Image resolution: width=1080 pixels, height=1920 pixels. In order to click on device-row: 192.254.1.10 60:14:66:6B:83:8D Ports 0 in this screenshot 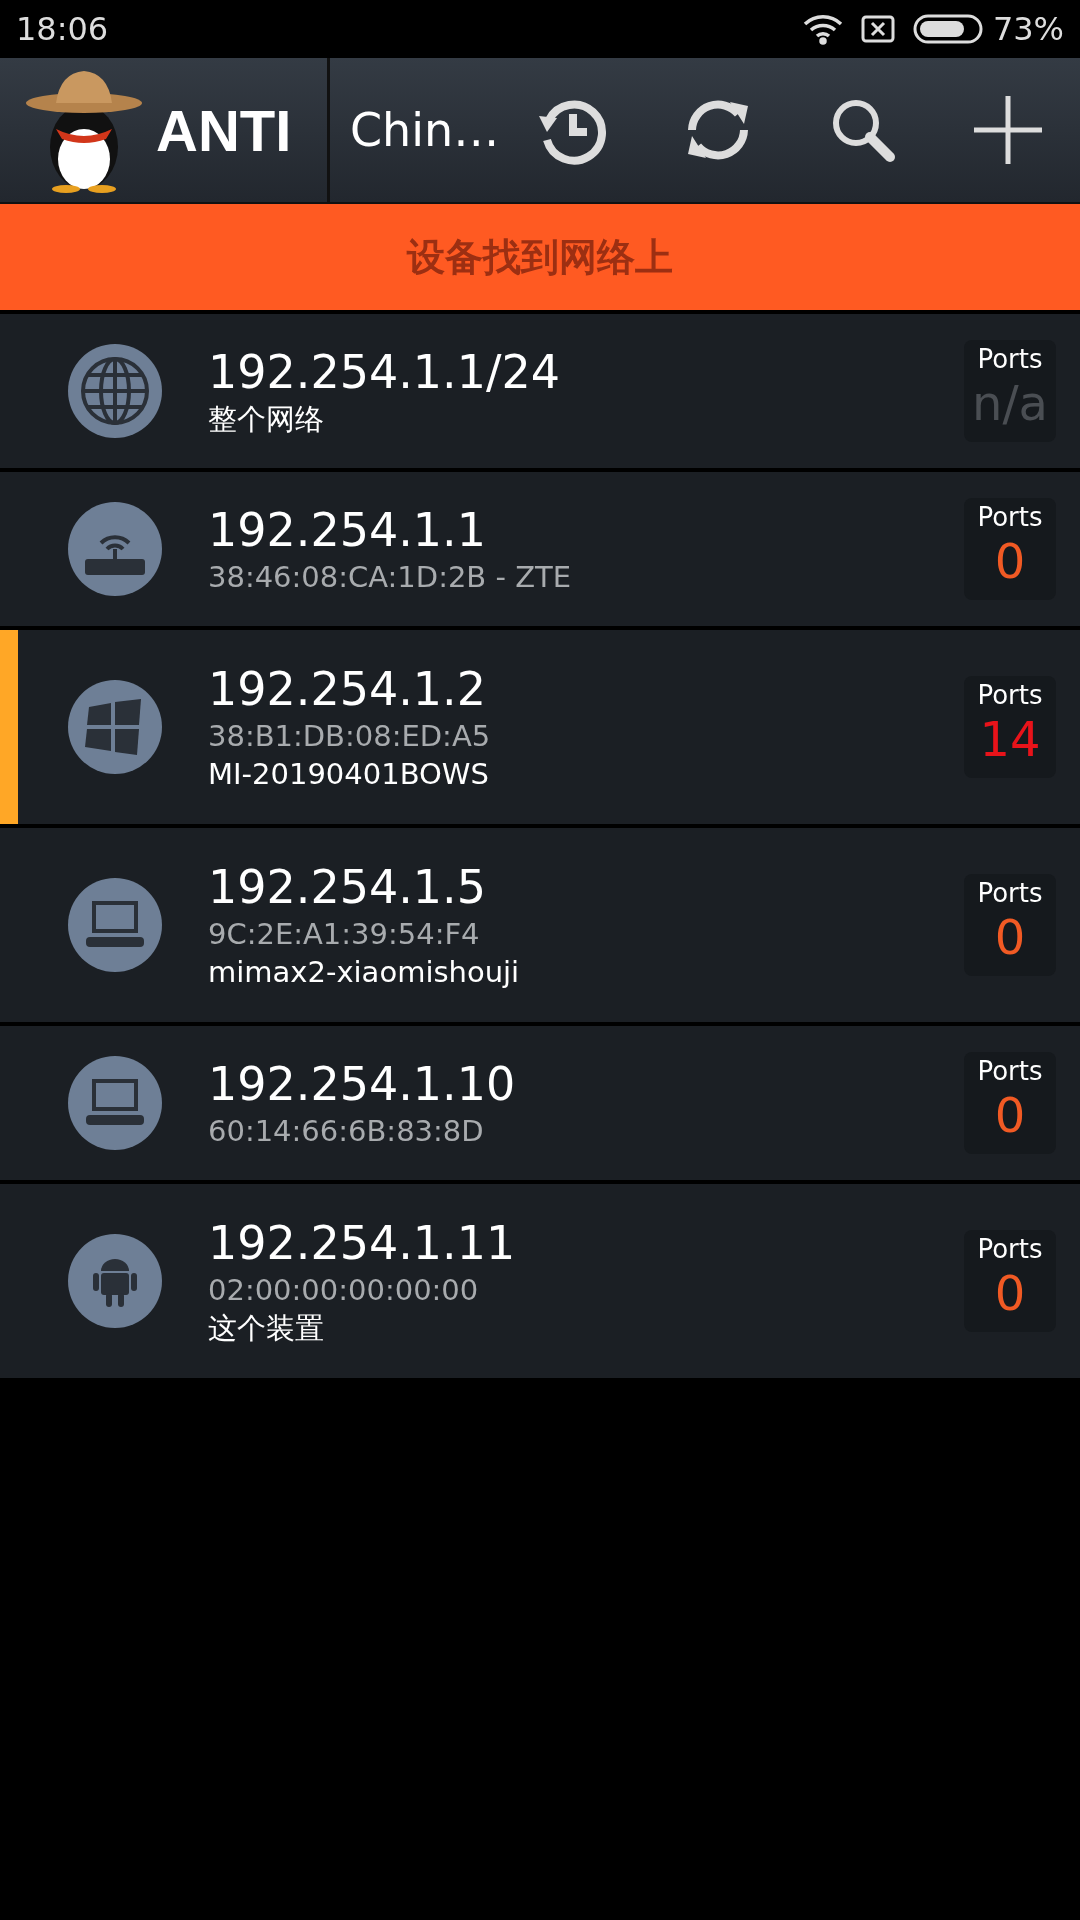, I will do `click(540, 1103)`.